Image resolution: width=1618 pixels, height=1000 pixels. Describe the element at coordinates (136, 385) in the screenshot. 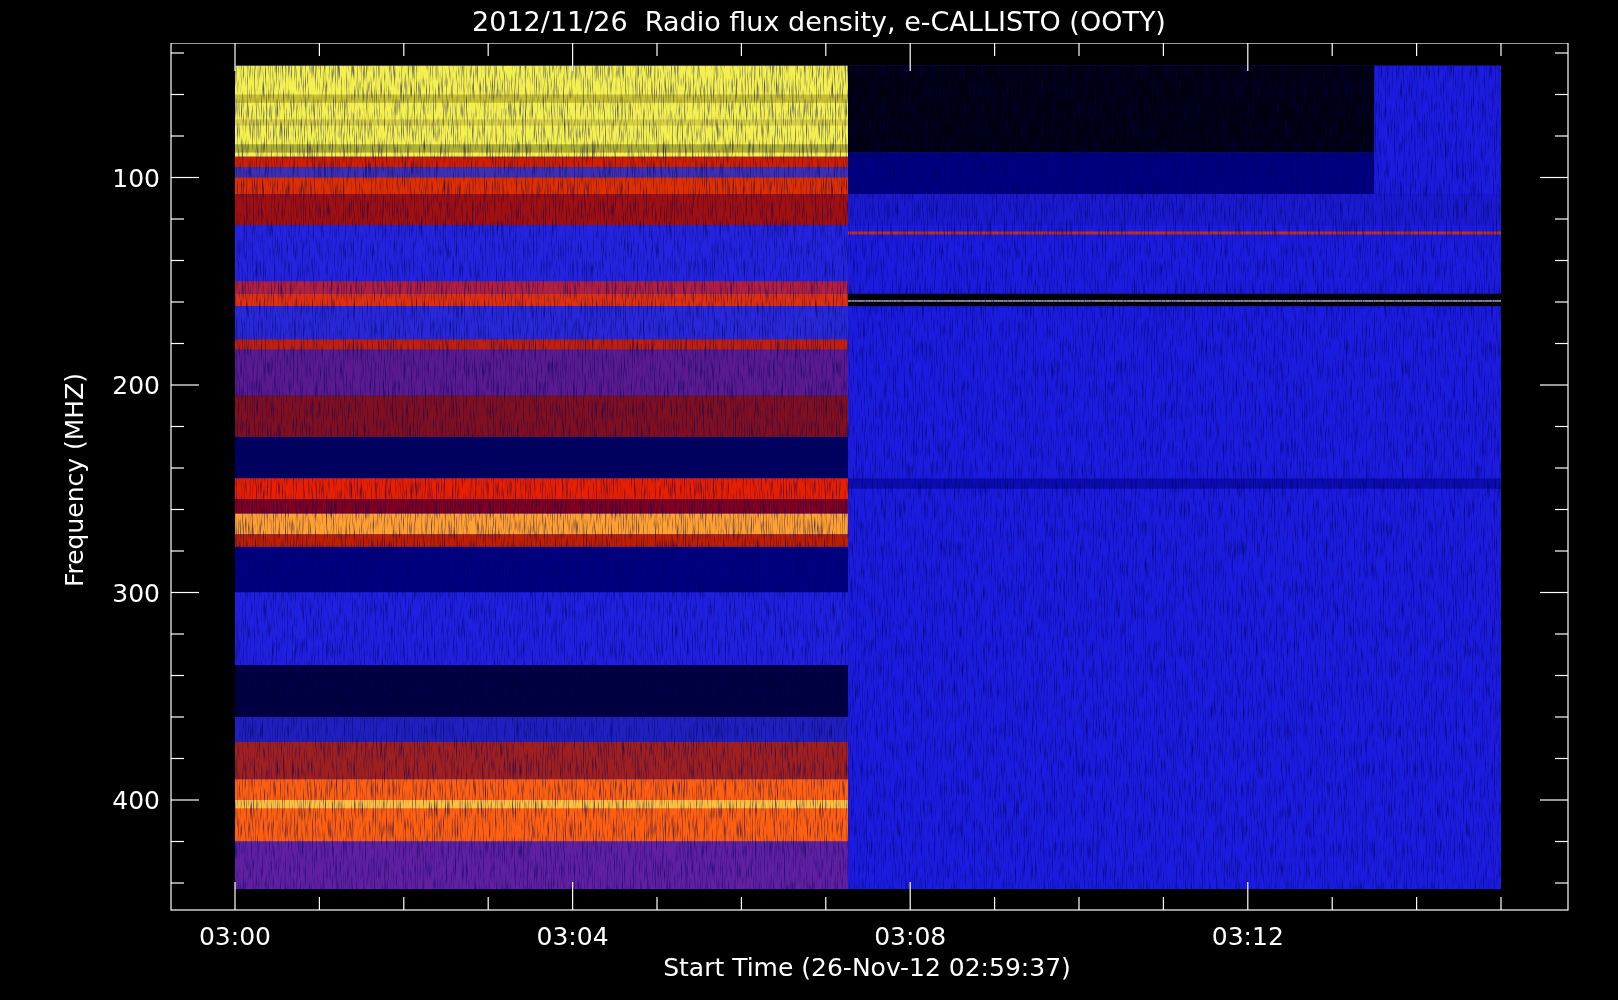

I see `tick-label: 200` at that location.